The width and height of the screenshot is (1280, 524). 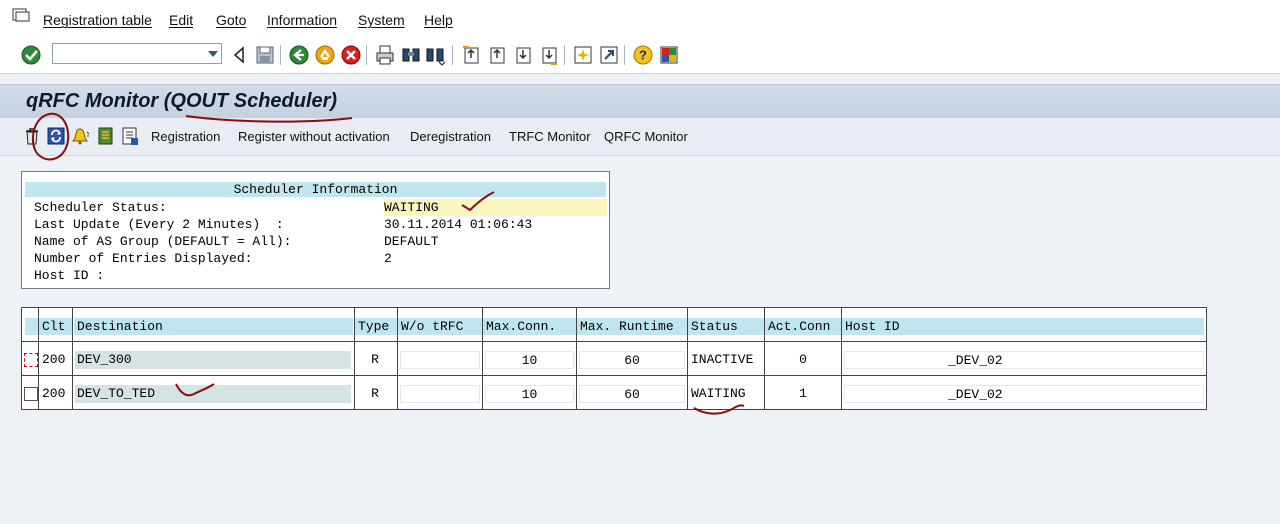 I want to click on row-1-max-conn: 10, so click(x=529, y=360).